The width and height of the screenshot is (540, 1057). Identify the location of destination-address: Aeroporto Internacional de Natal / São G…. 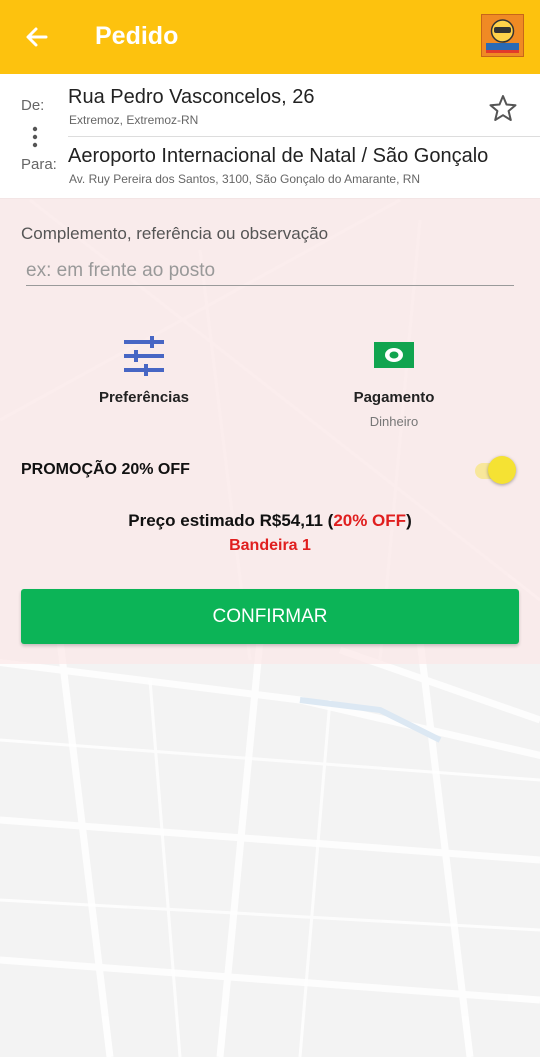
(278, 156).